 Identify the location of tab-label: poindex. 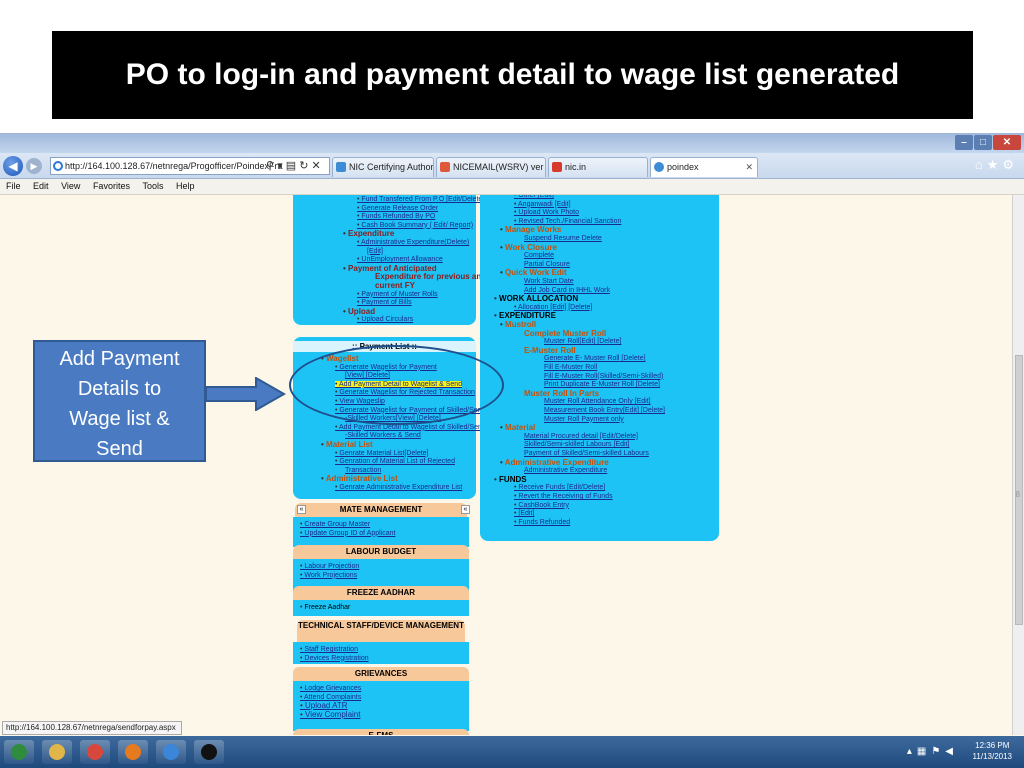
(683, 167).